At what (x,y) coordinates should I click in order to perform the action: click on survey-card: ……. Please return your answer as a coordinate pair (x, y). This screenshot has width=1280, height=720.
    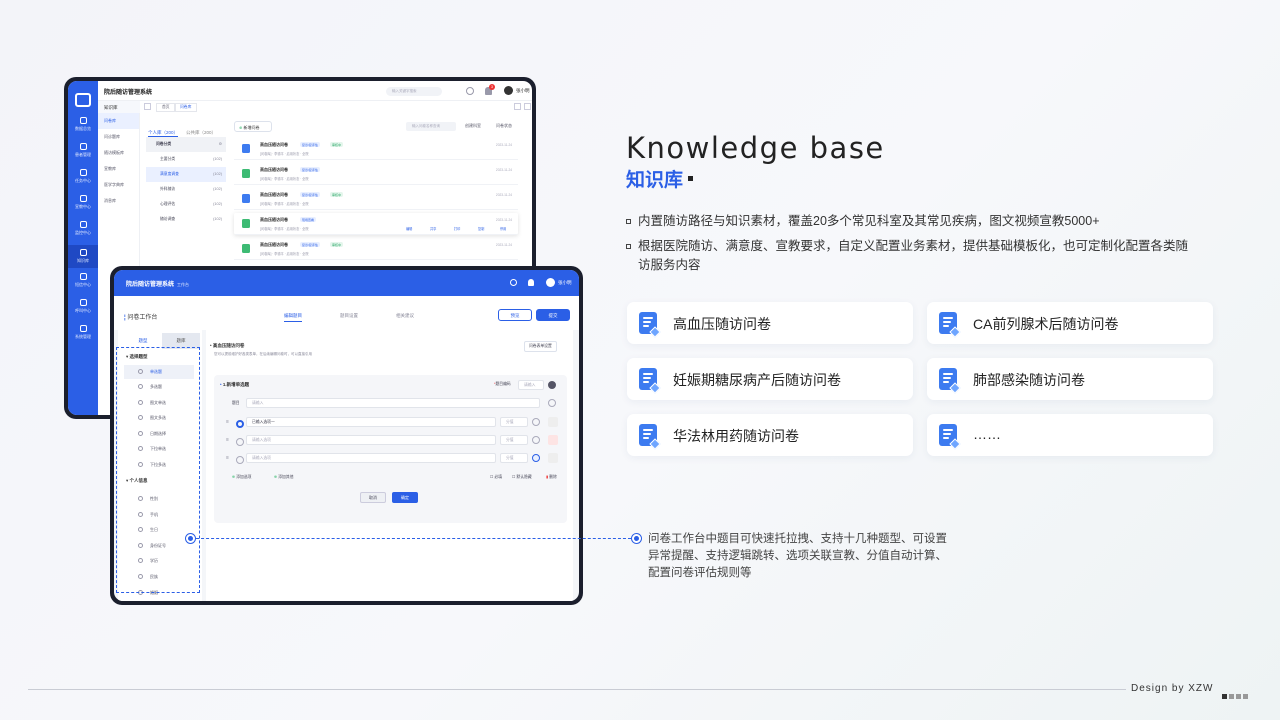
    Looking at the image, I should click on (1070, 435).